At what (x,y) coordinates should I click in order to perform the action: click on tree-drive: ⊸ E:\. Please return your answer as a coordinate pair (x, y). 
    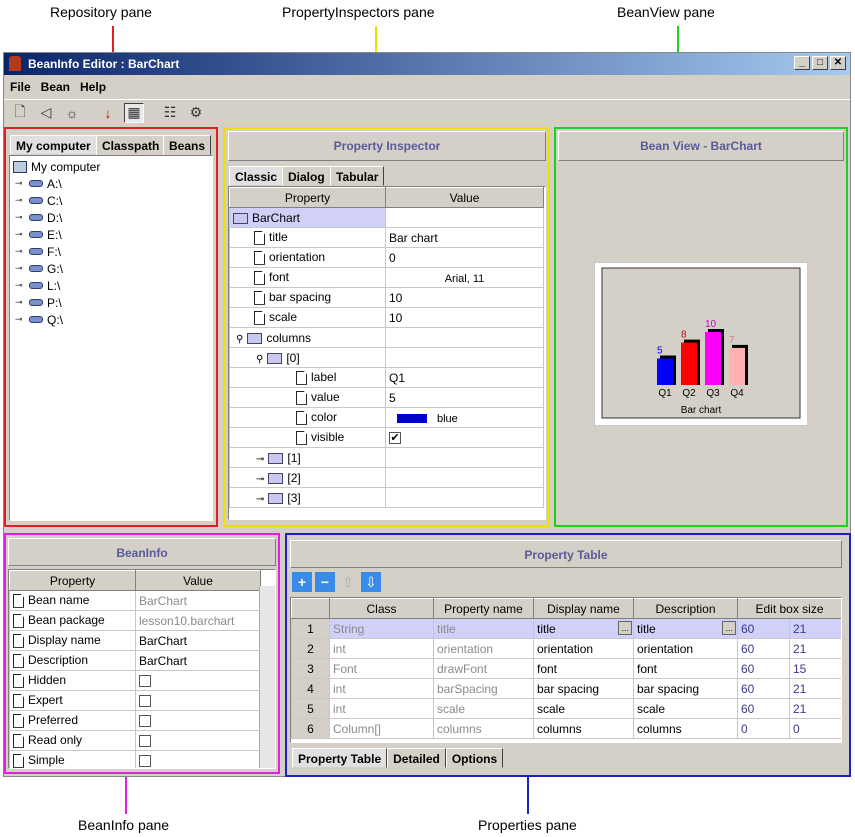
    Looking at the image, I should click on (38, 234).